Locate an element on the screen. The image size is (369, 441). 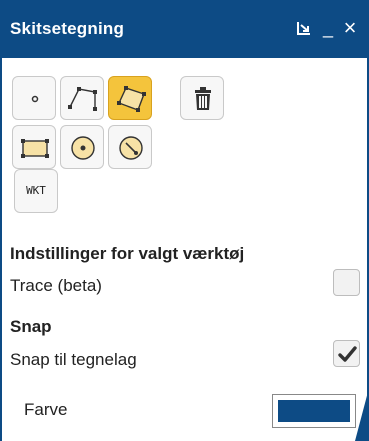
delete-button is located at coordinates (202, 98).